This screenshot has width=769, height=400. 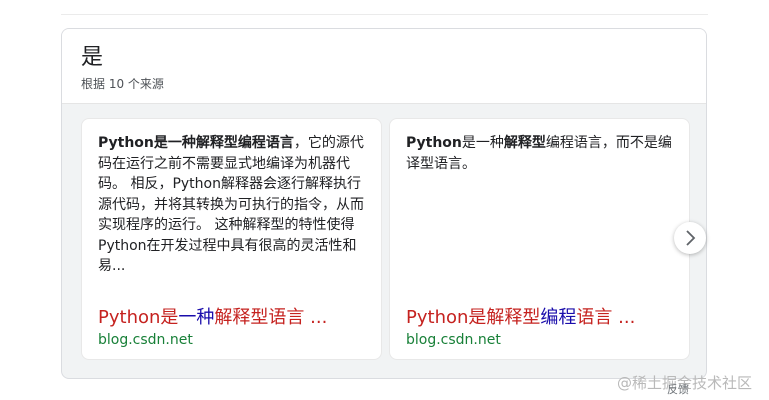 I want to click on source-title-part: Python是, so click(x=138, y=317).